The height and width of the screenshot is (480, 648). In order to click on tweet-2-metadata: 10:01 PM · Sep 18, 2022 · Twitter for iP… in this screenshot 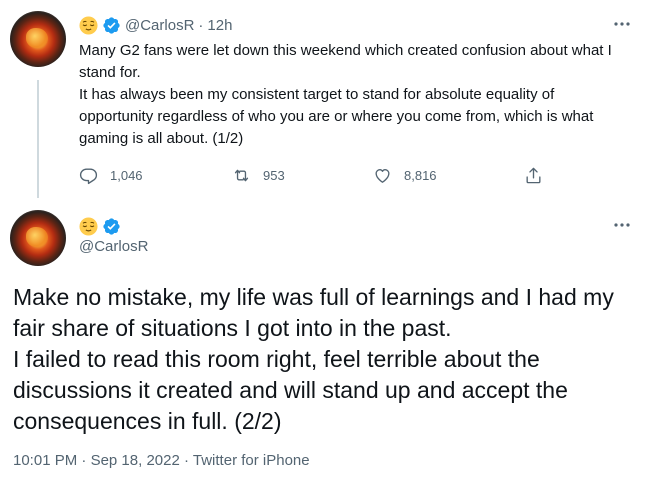, I will do `click(161, 460)`.